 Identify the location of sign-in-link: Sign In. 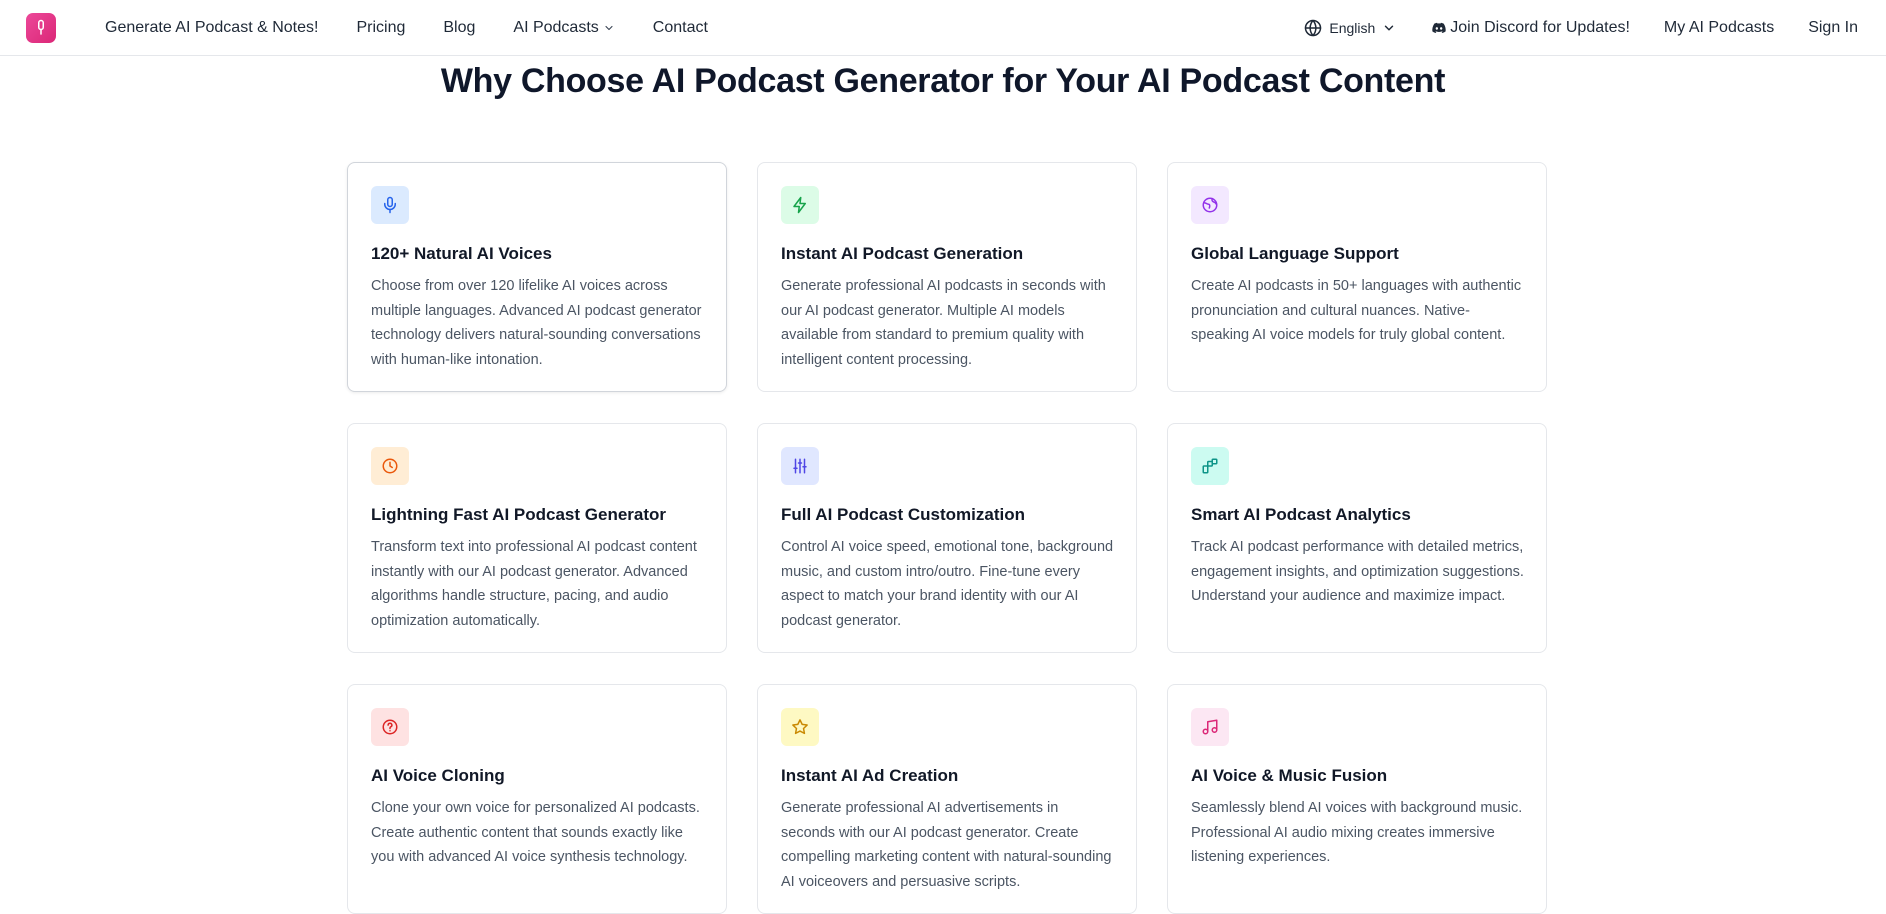
(1833, 28).